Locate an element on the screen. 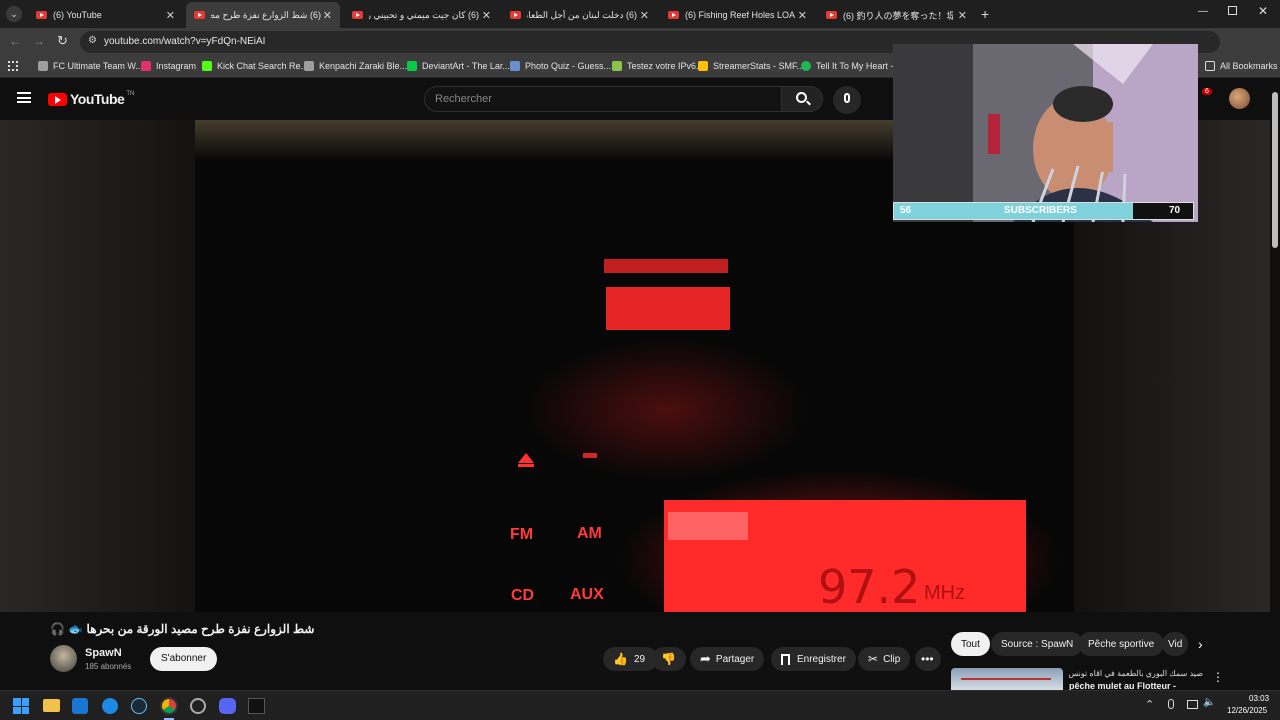 The height and width of the screenshot is (720, 1280). back-icon: ← is located at coordinates (15, 41).